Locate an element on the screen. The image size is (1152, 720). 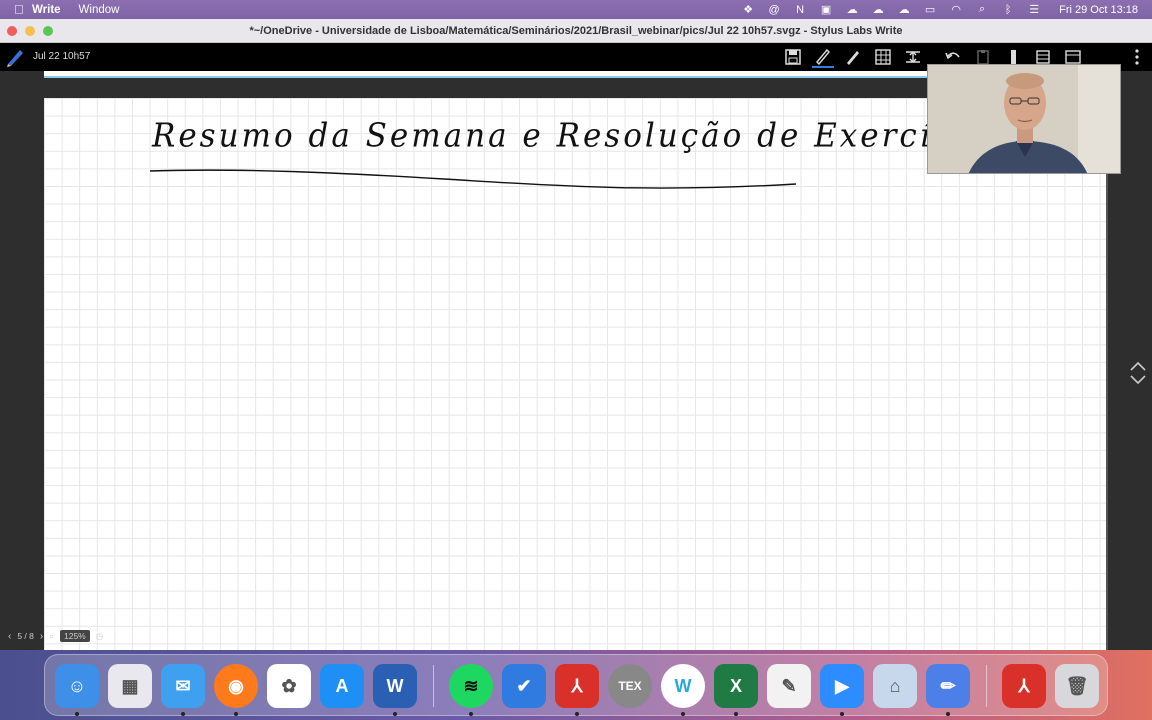
dock-icon-glyph: ⌂ is located at coordinates (895, 685).